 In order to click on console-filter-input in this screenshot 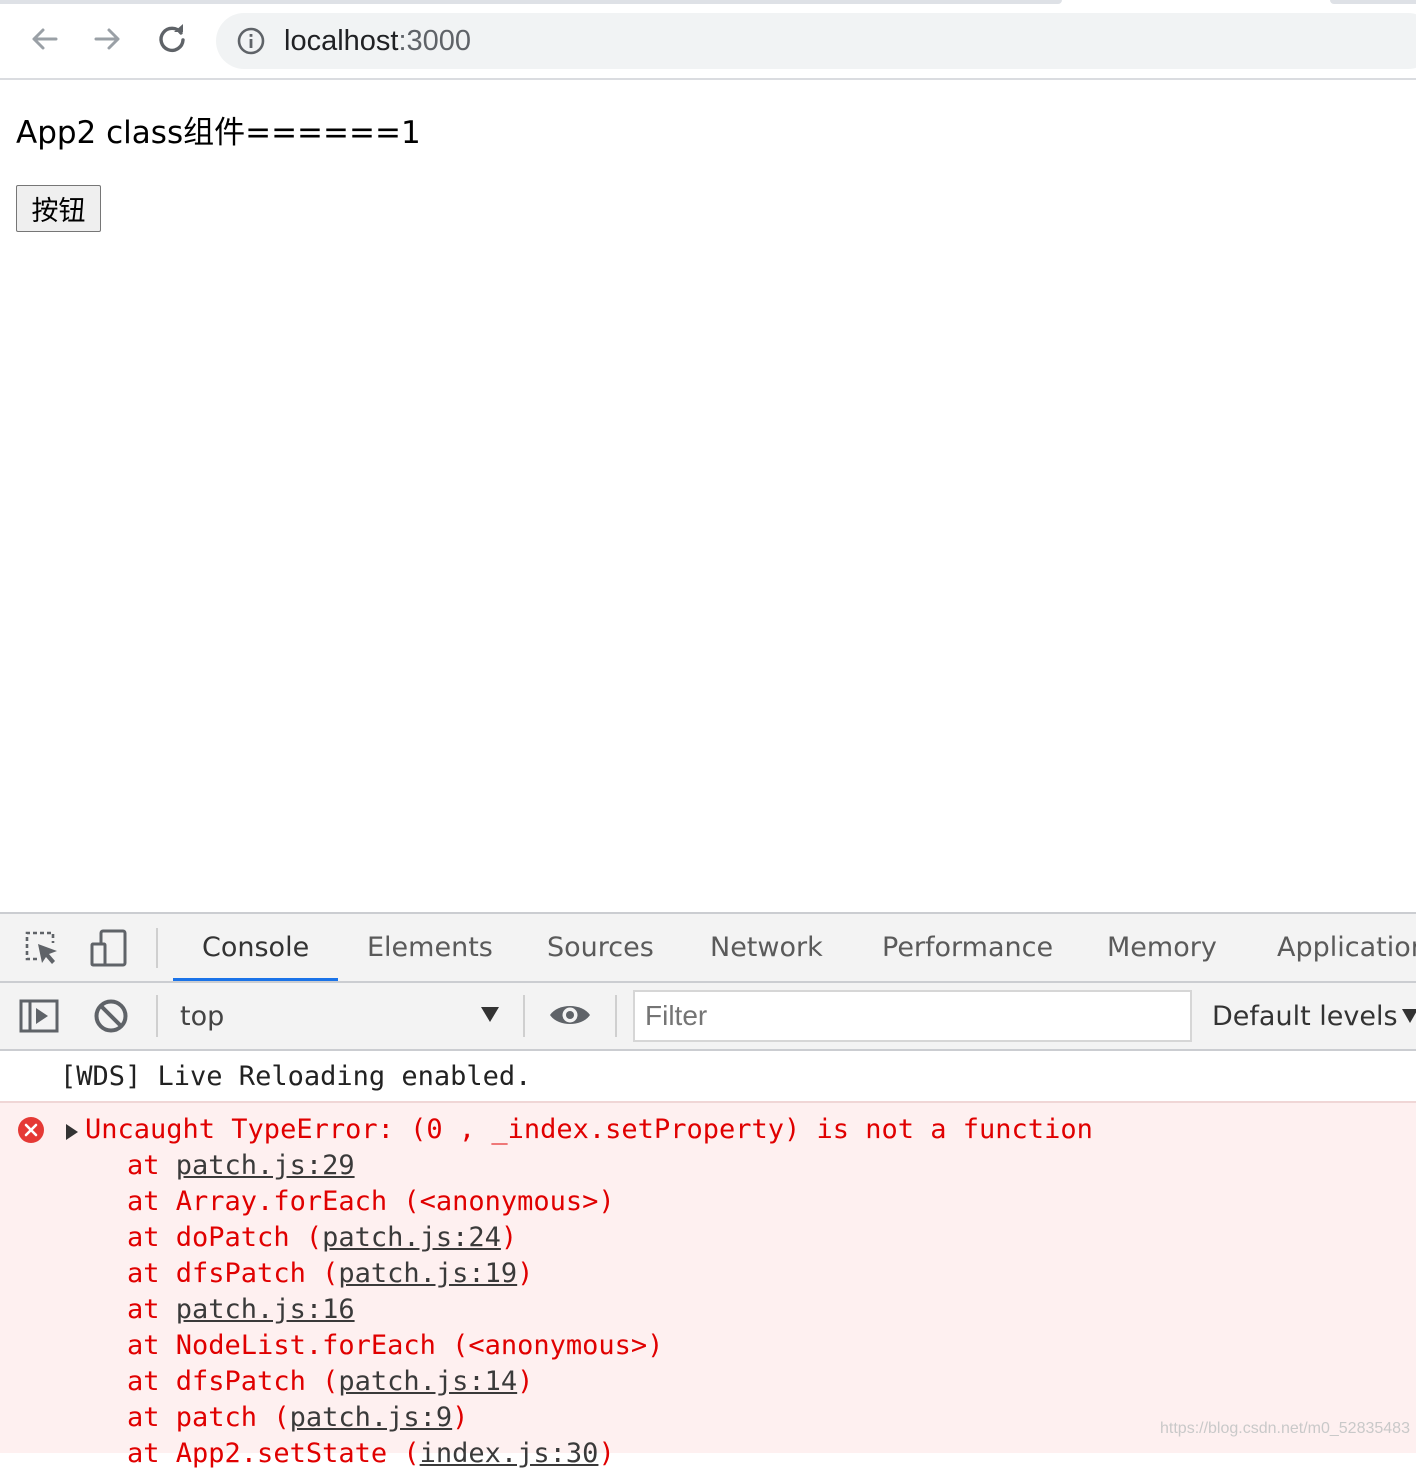, I will do `click(912, 1016)`.